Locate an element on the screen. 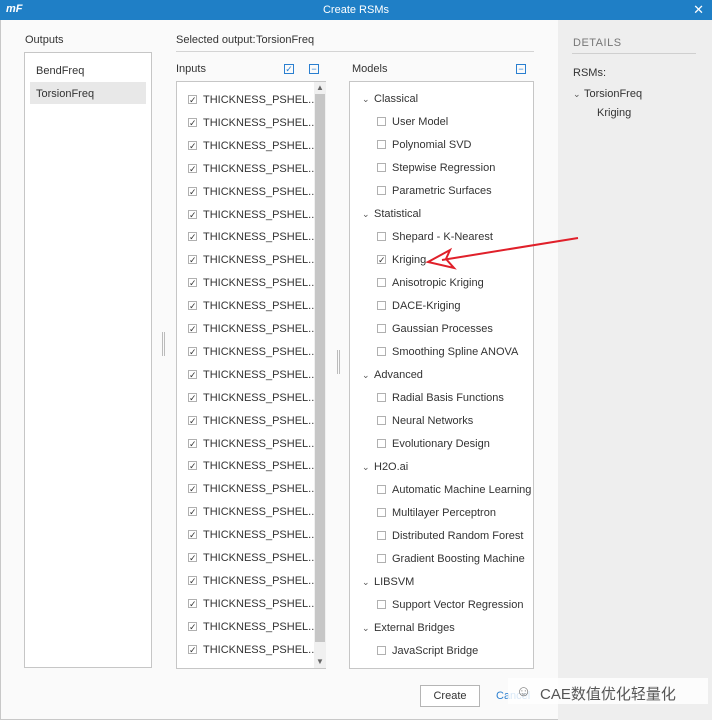 Image resolution: width=712 pixels, height=720 pixels. model-label: Parametric Surfaces is located at coordinates (442, 191).